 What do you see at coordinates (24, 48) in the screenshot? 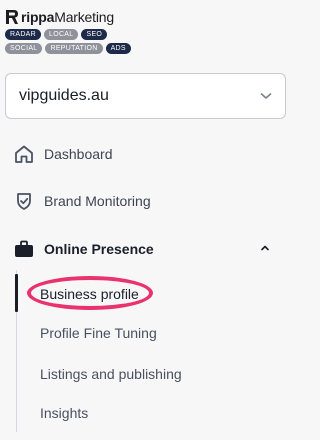
I see `badge-social: SOCIAL` at bounding box center [24, 48].